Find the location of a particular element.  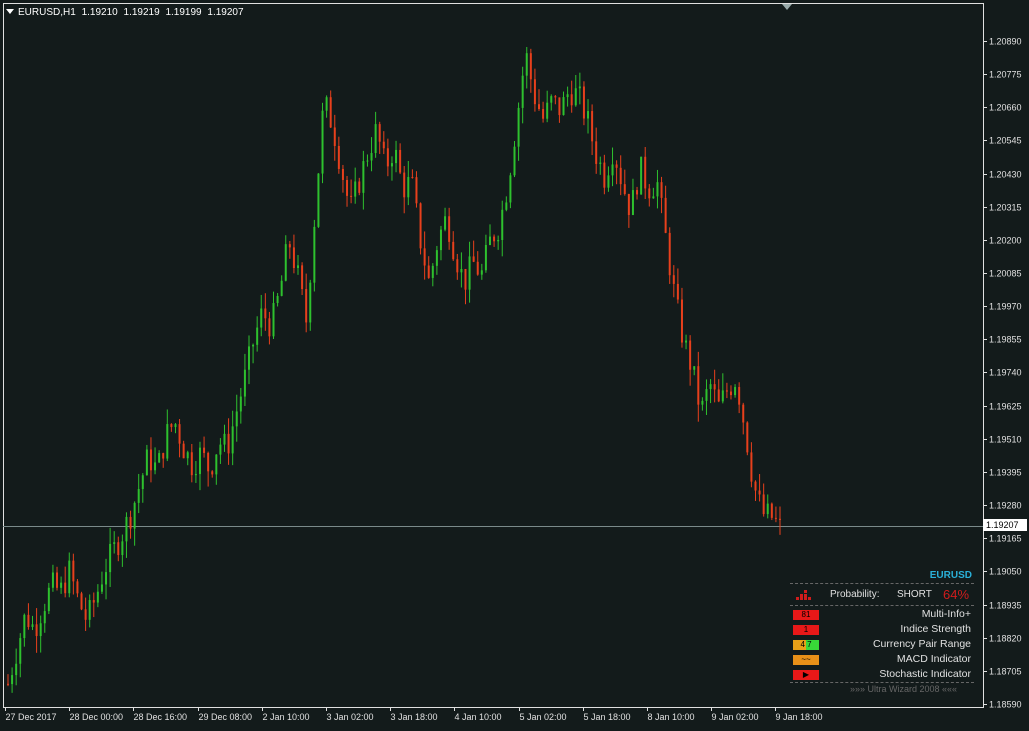

x-tick-label: 5 Jan 18:00 is located at coordinates (607, 717).